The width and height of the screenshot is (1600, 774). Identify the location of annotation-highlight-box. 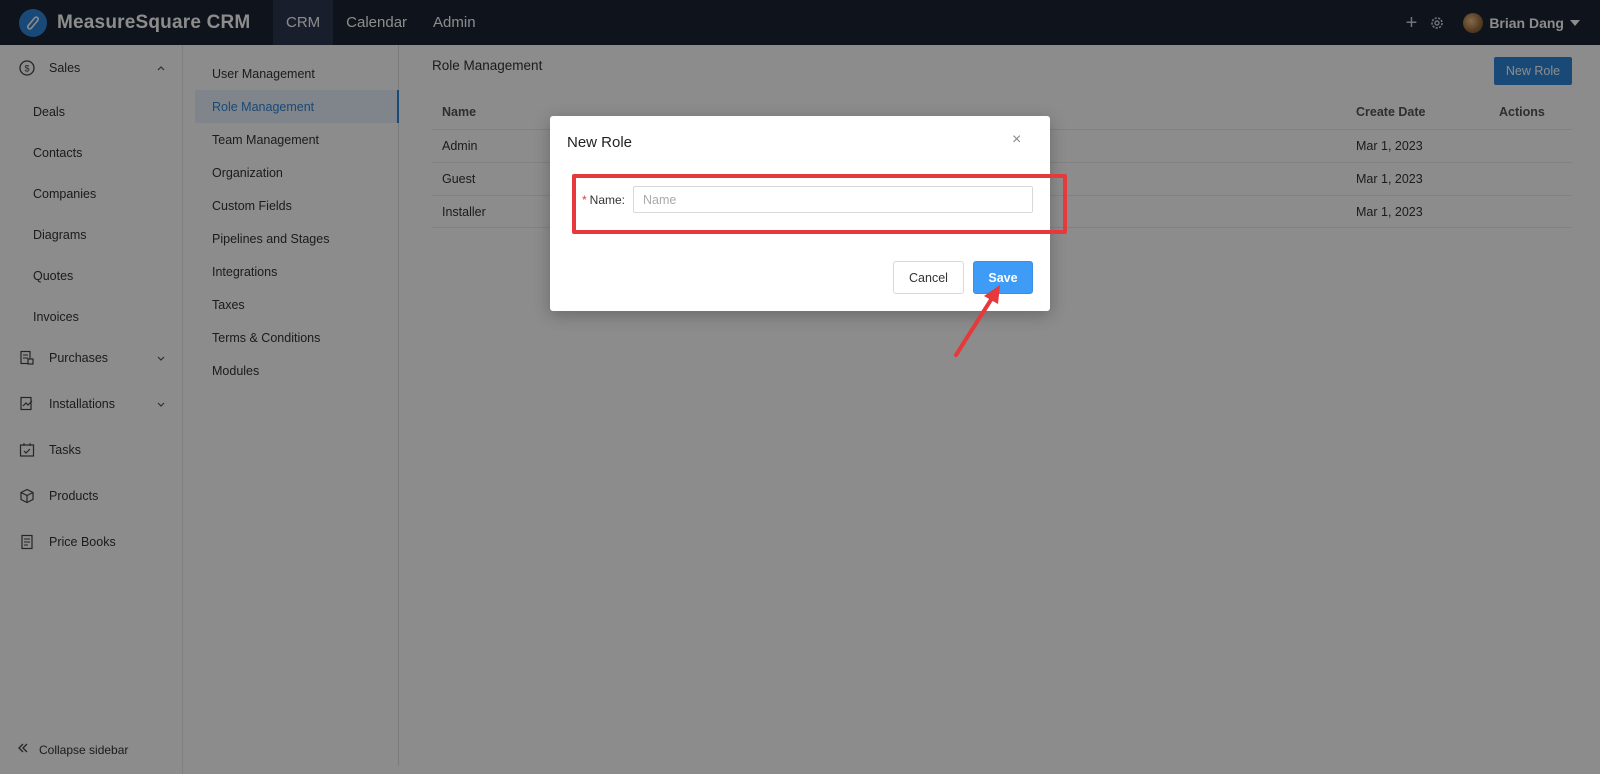
(819, 204).